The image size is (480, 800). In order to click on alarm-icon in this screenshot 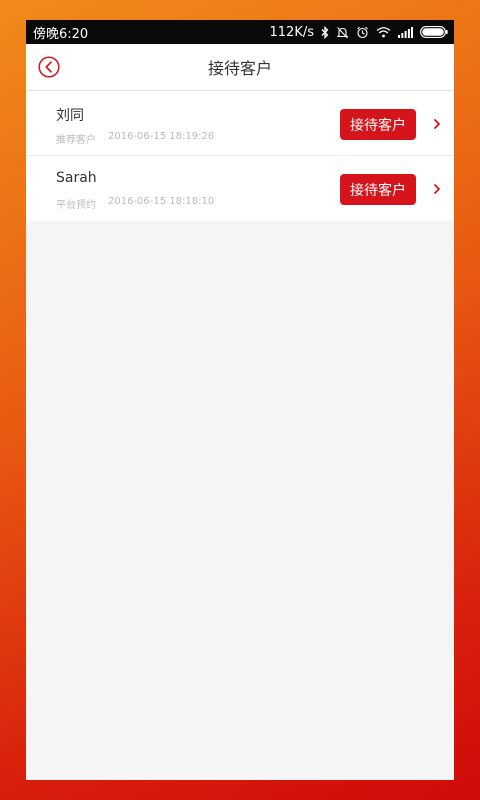, I will do `click(362, 32)`.